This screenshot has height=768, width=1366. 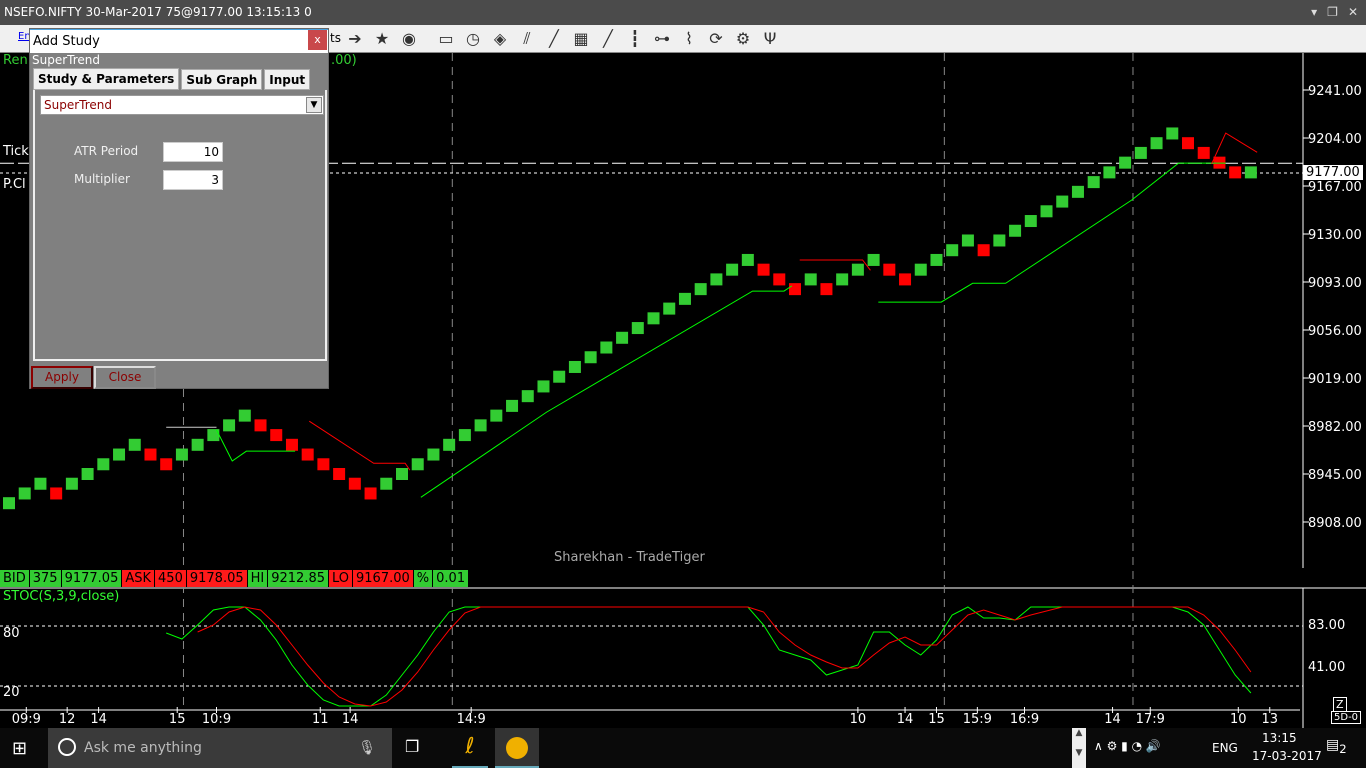 I want to click on parameters-panel: SuperTrend ▼ ATR Period 10 Multiplier 3, so click(x=180, y=225).